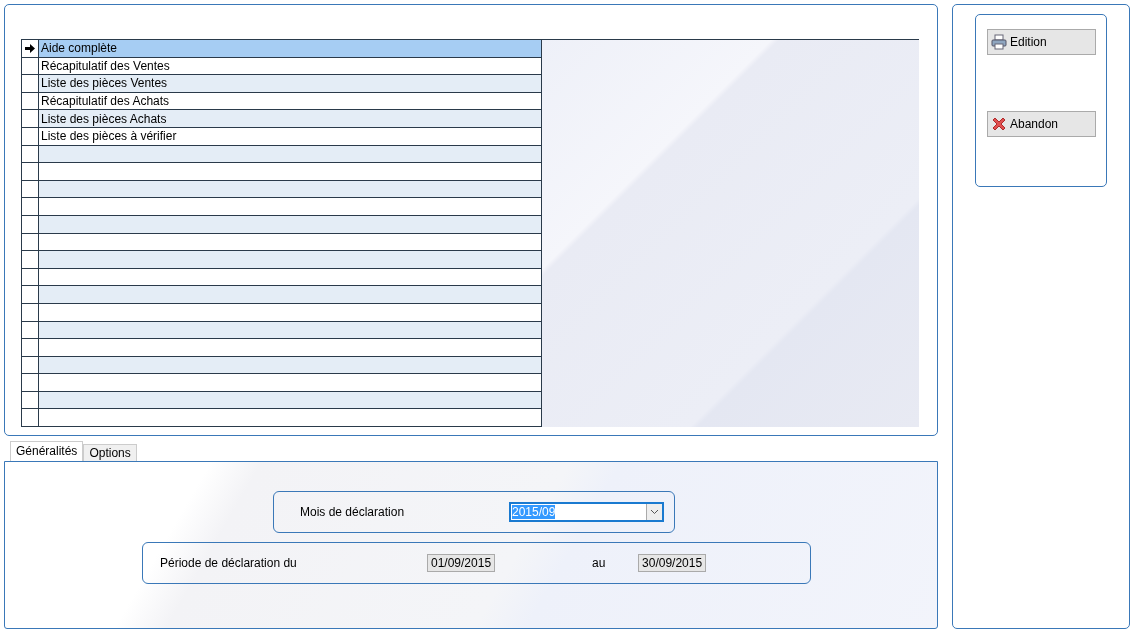  I want to click on printer-icon, so click(999, 42).